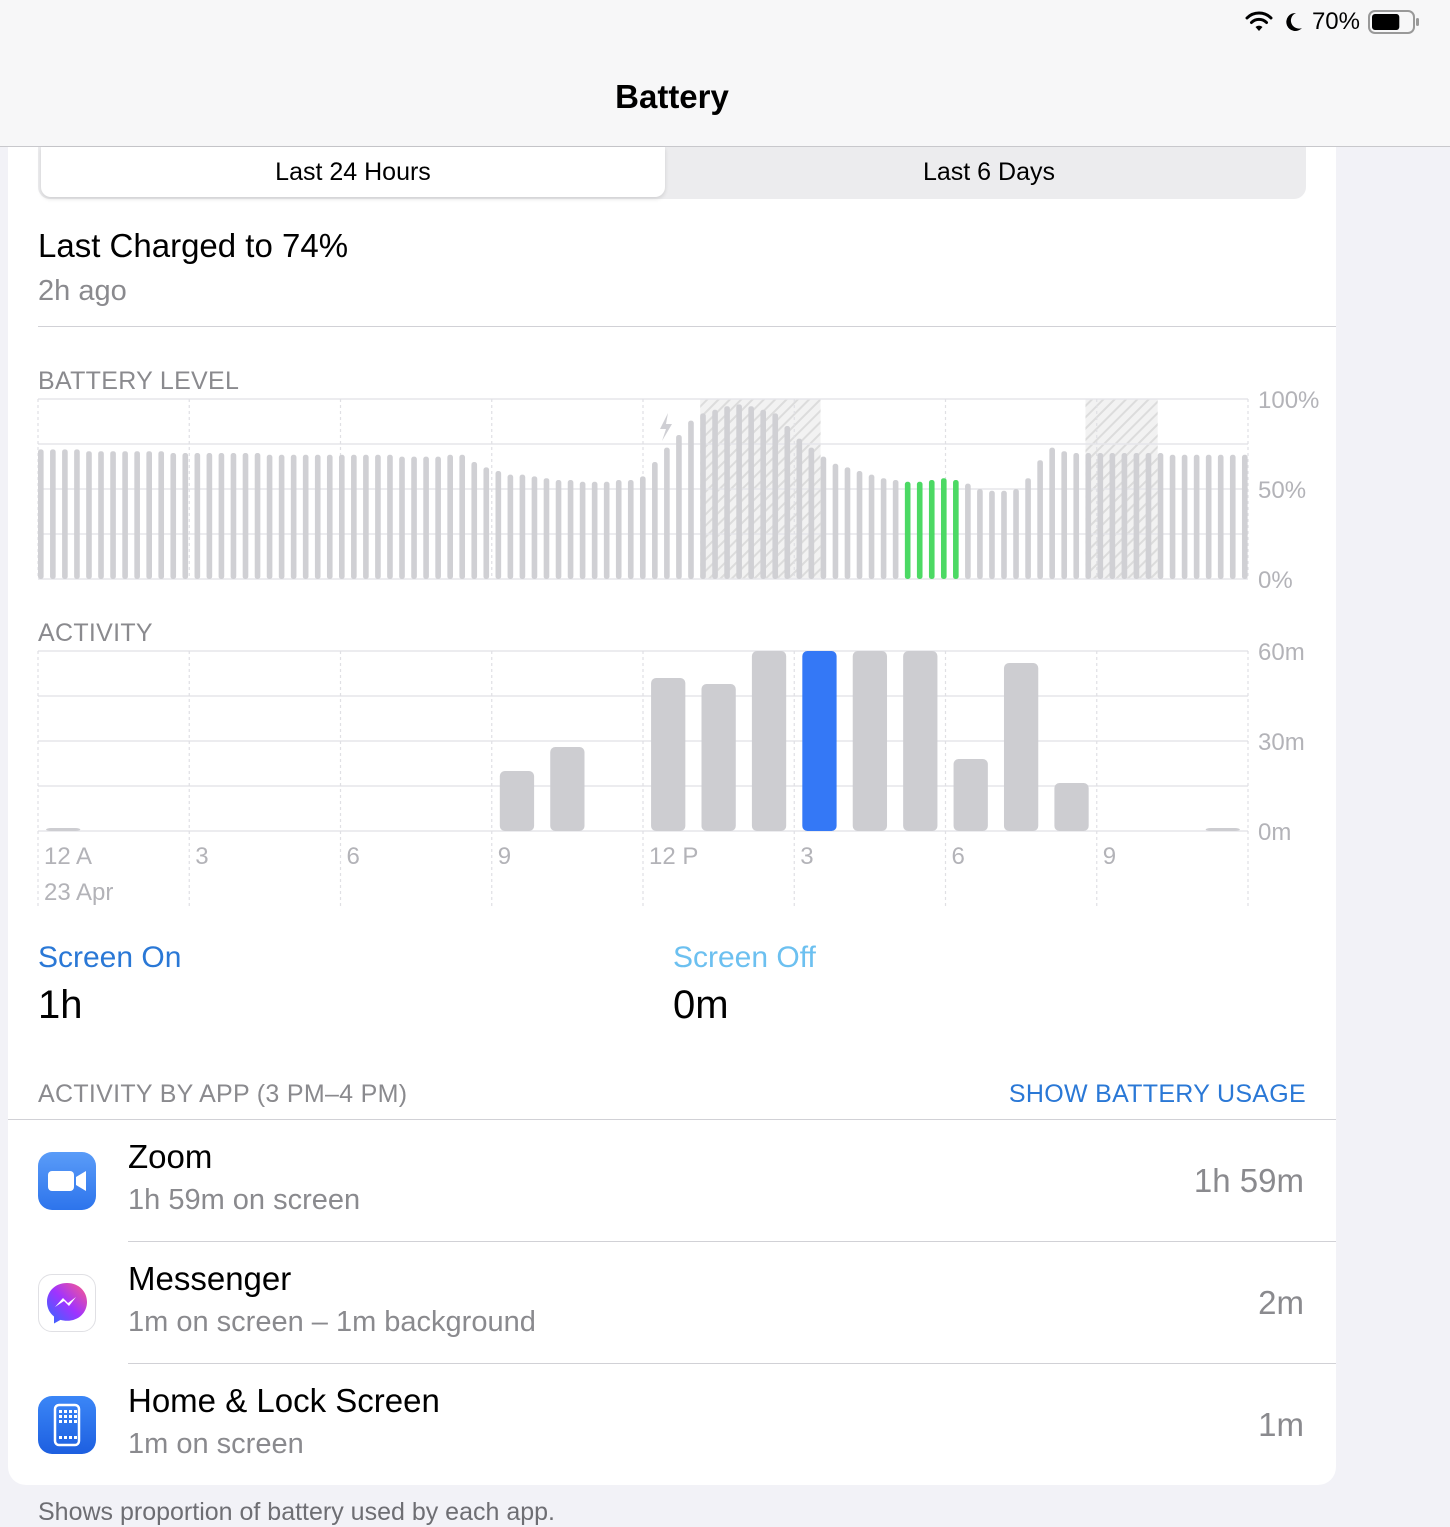 This screenshot has height=1527, width=1450. Describe the element at coordinates (223, 1094) in the screenshot. I see `activity-by-app-header: ACTIVITY BY APP (3 PM–4 PM)` at that location.